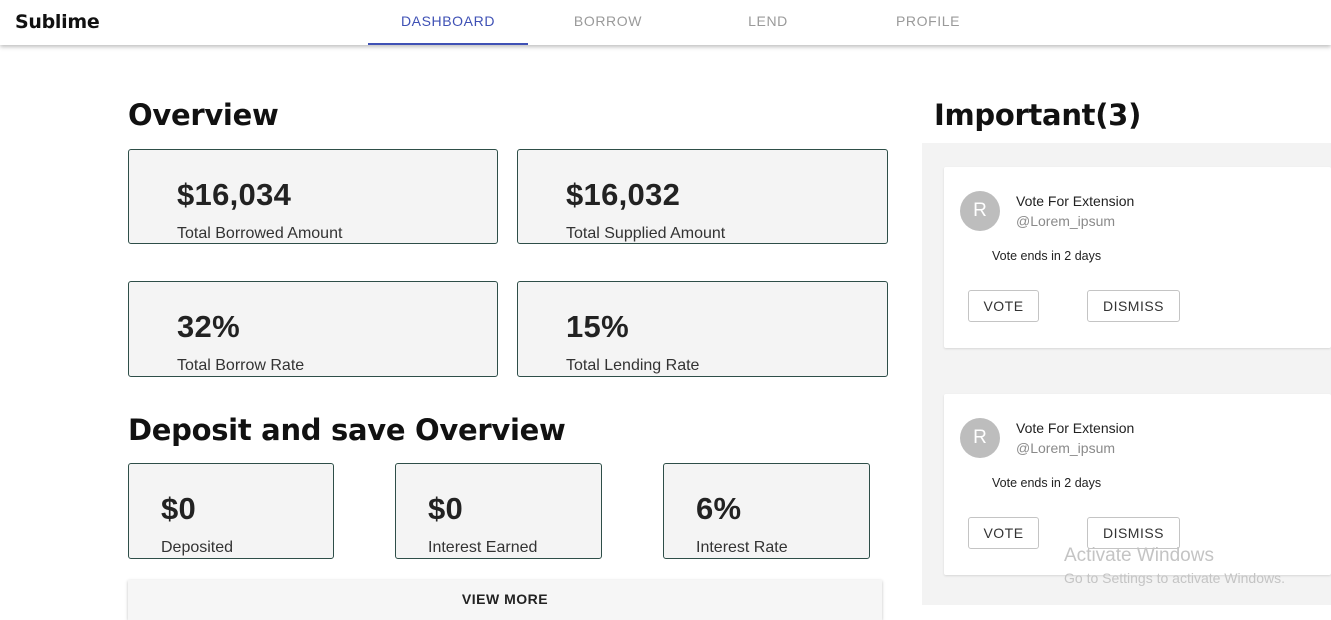 The height and width of the screenshot is (620, 1331). What do you see at coordinates (347, 430) in the screenshot?
I see `deposit-overview-title: Deposit and save Overview` at bounding box center [347, 430].